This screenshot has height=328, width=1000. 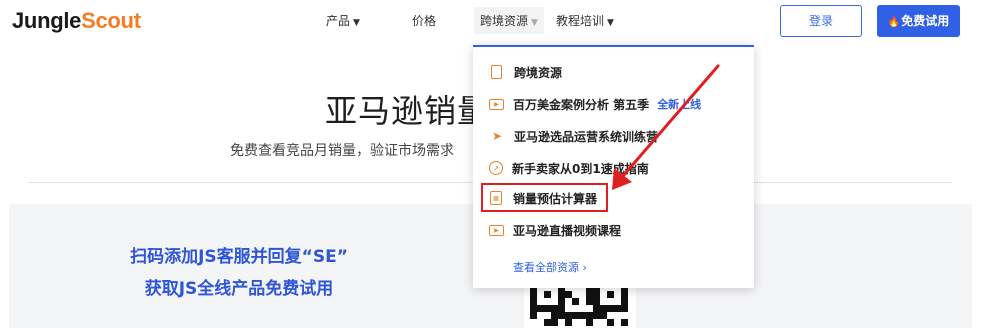 What do you see at coordinates (550, 267) in the screenshot?
I see `view-all-resources-link: 查看全部资源 ›` at bounding box center [550, 267].